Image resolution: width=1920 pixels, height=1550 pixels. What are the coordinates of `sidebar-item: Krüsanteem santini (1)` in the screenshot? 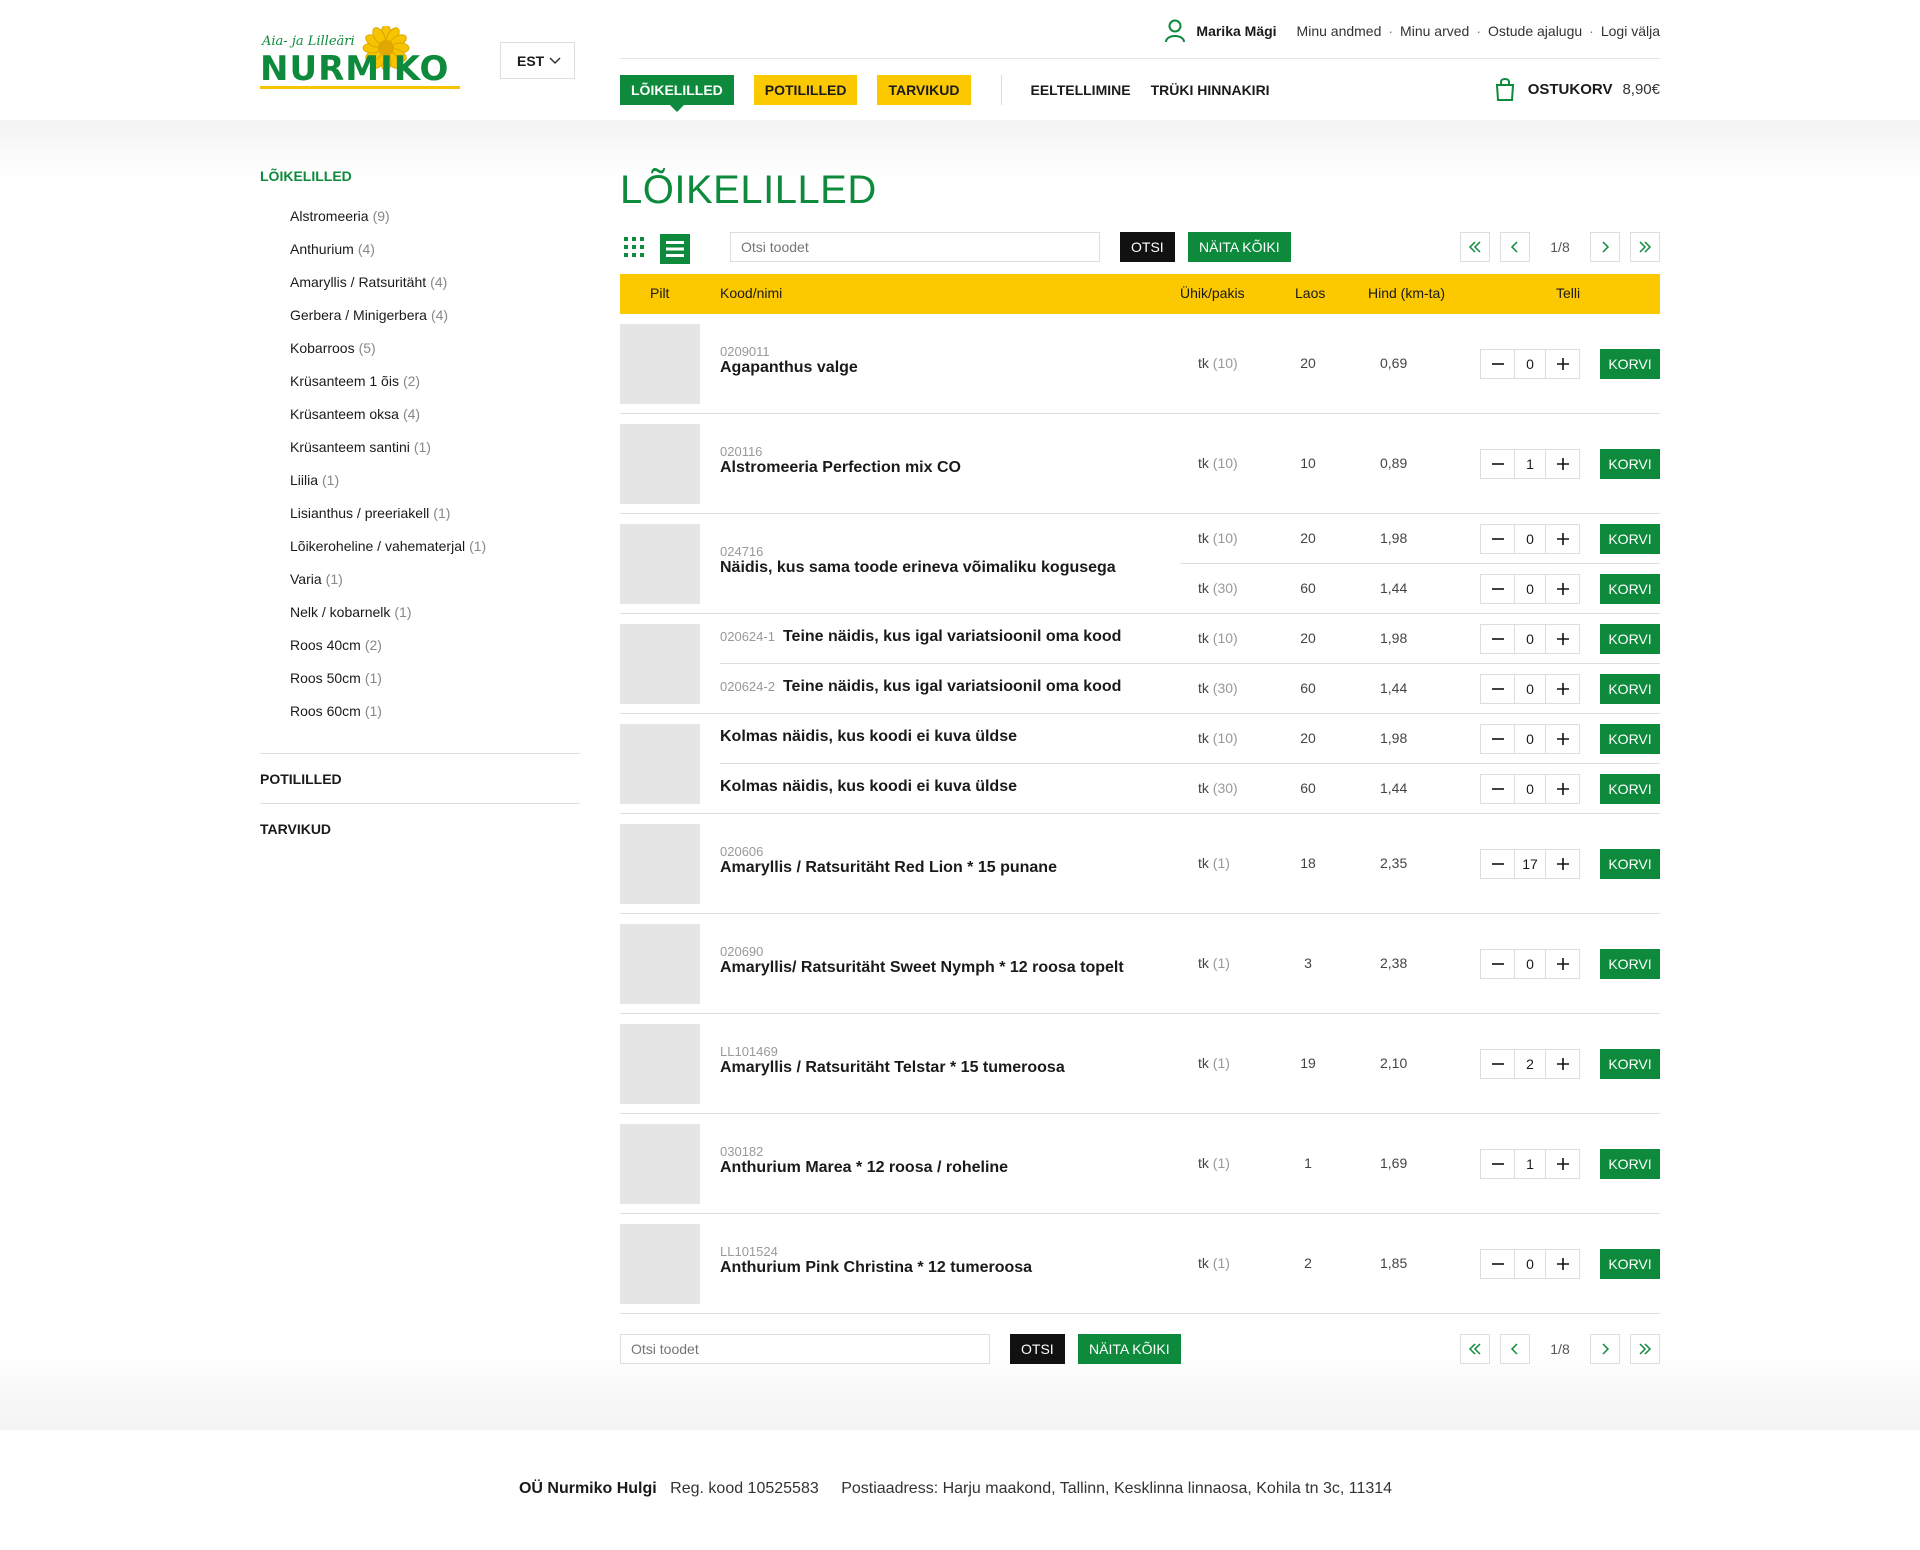 It's located at (420, 447).